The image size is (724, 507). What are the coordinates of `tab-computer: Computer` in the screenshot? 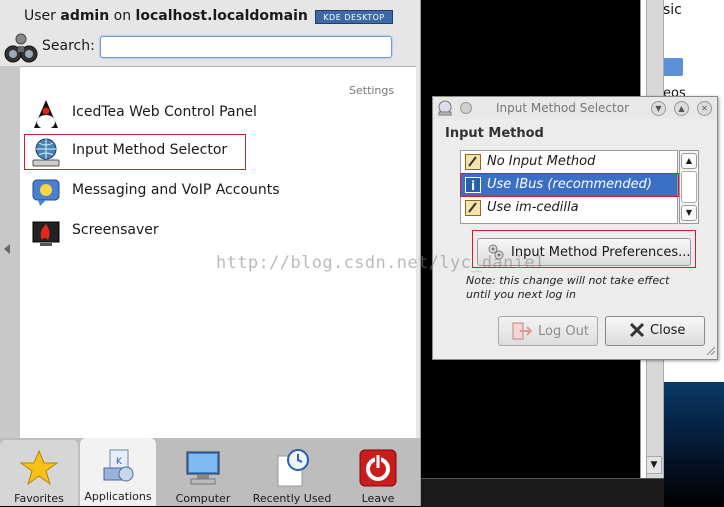 It's located at (203, 473).